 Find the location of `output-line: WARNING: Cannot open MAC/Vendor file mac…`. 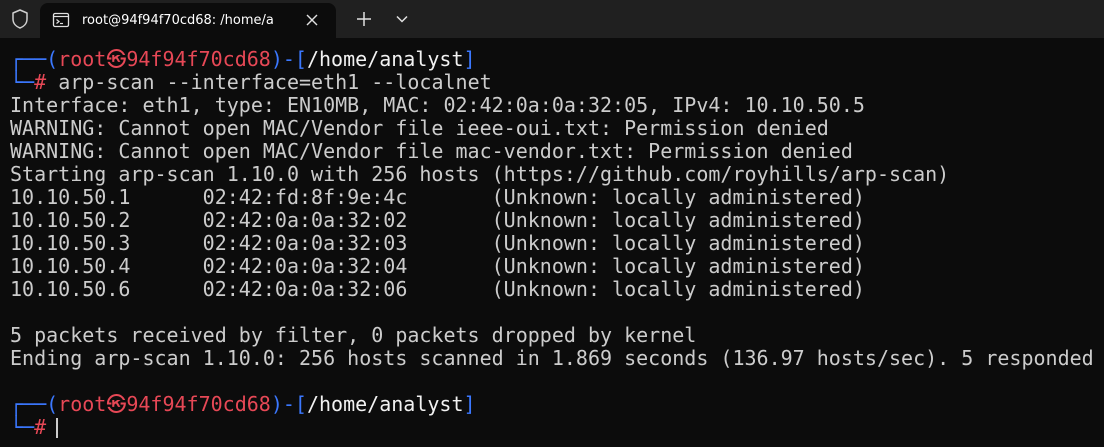

output-line: WARNING: Cannot open MAC/Vendor file mac… is located at coordinates (431, 151).